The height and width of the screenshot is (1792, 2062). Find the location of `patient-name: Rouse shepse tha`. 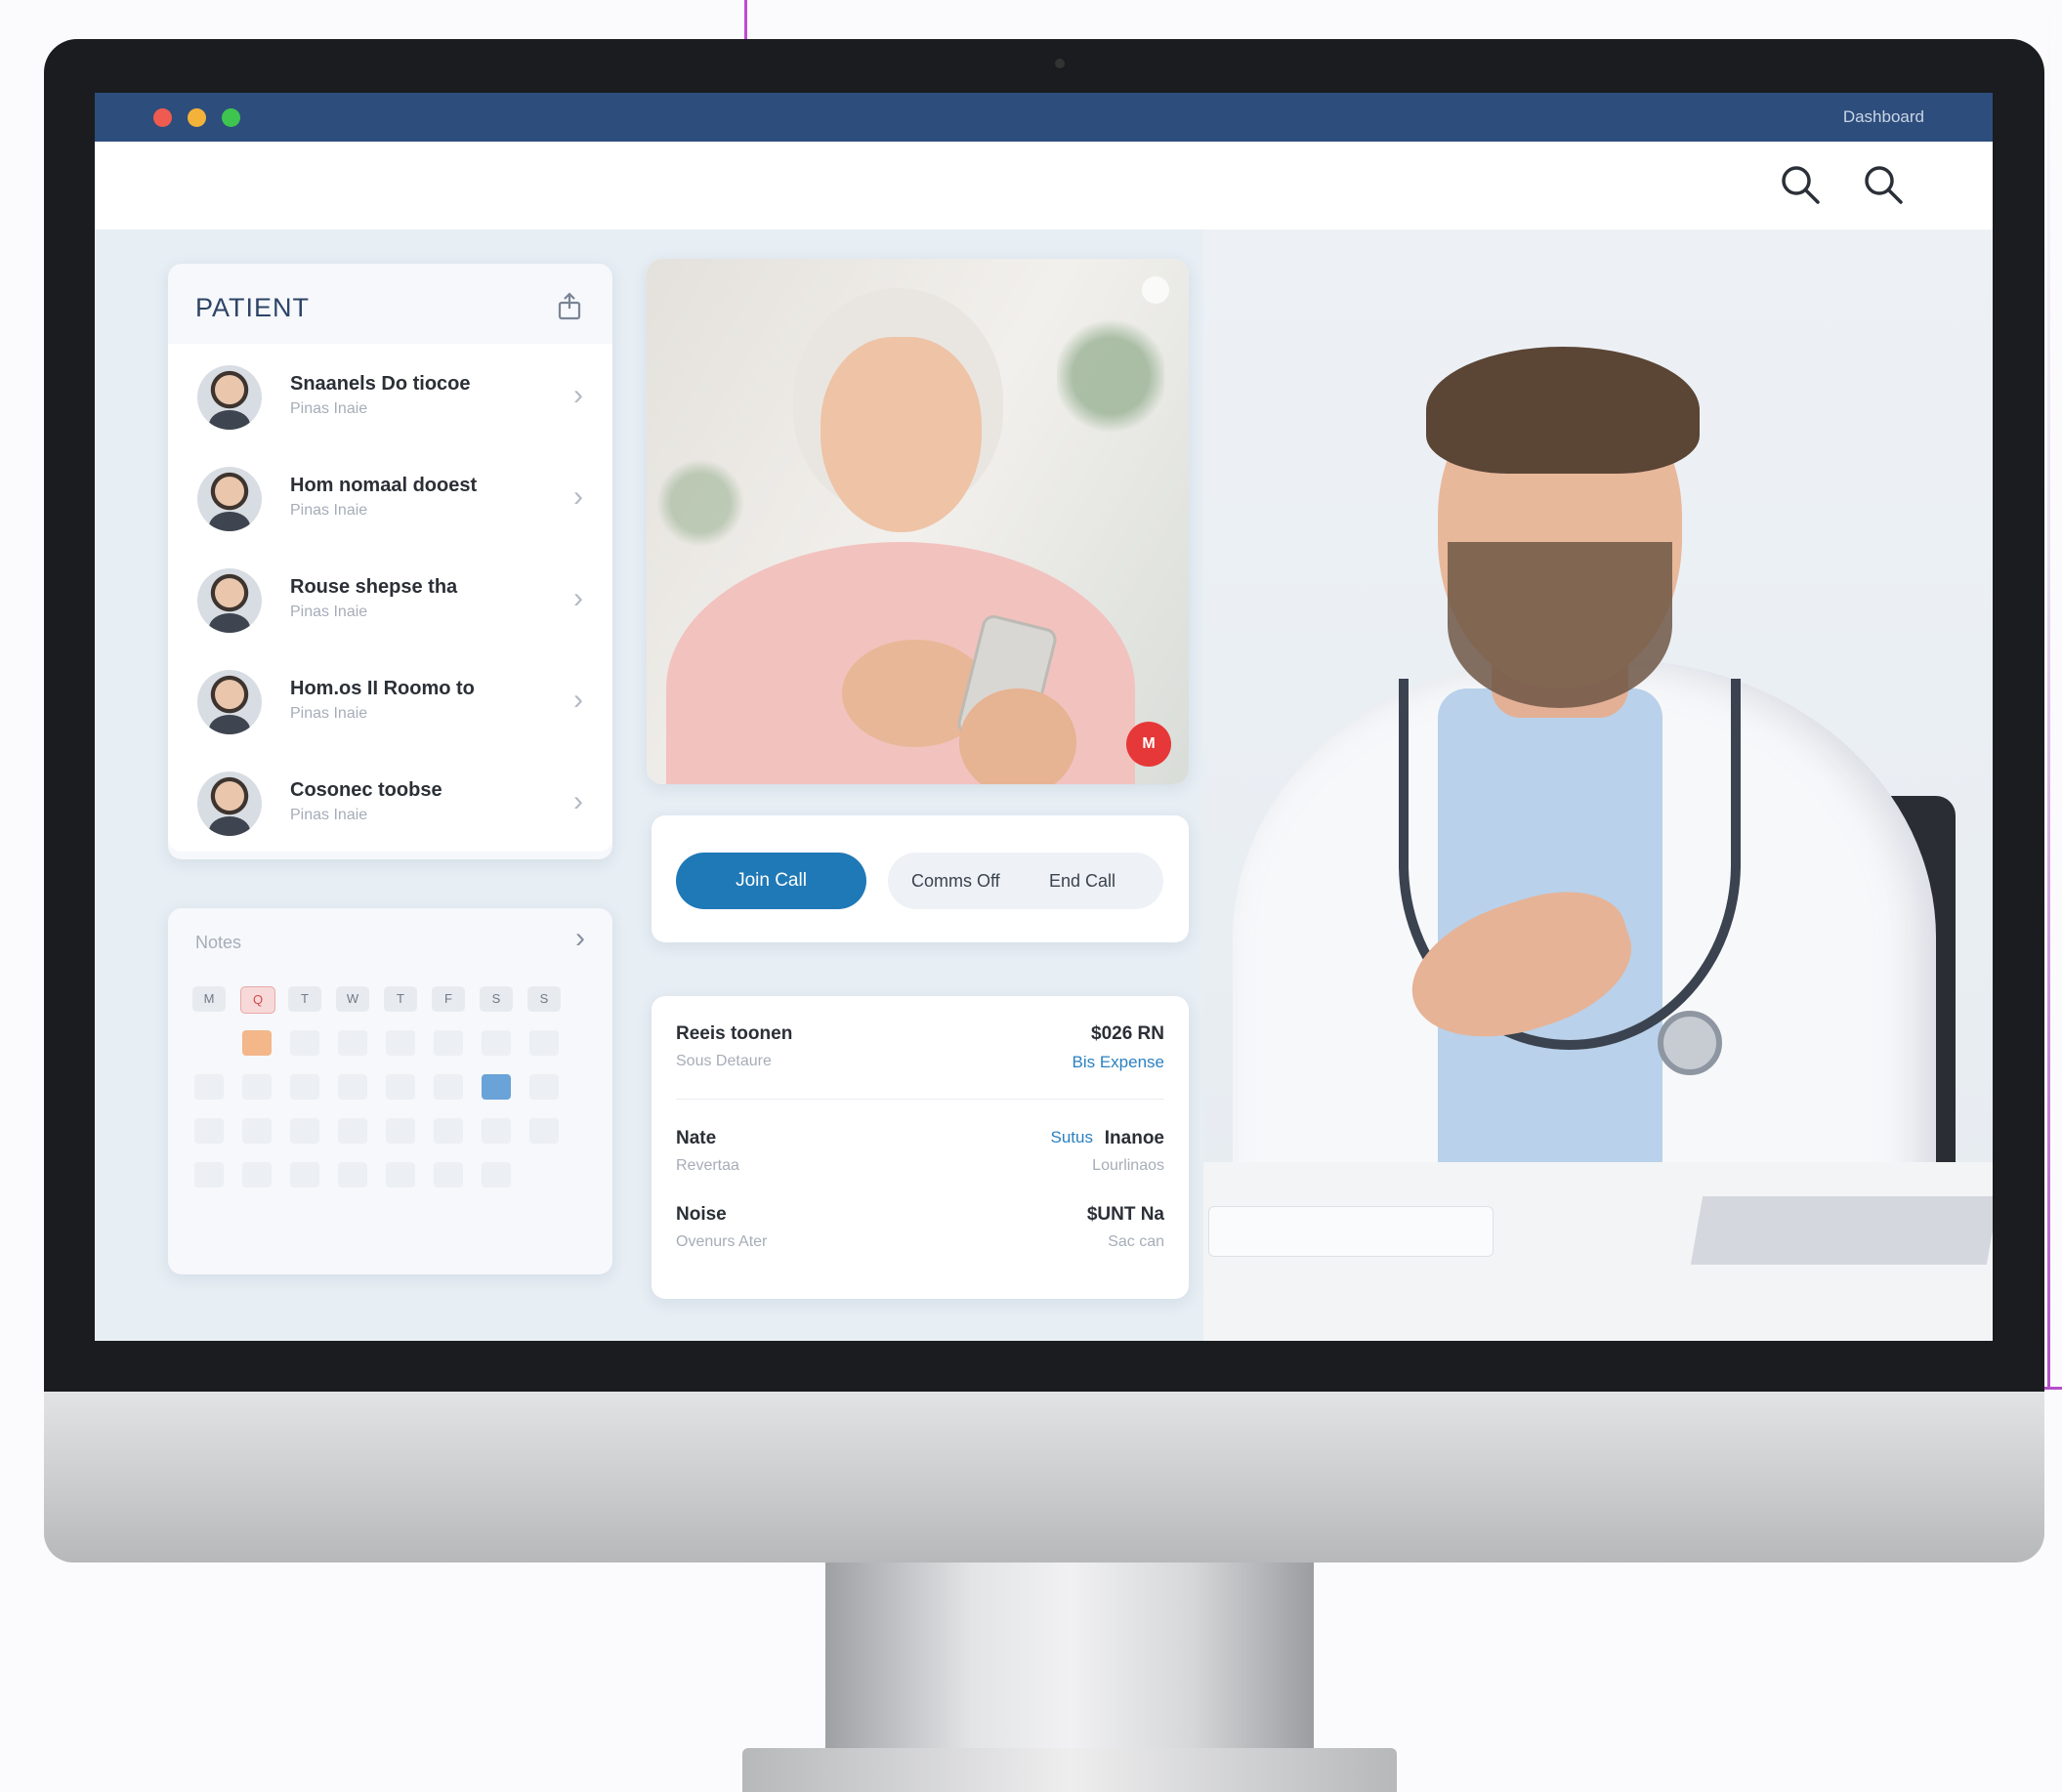

patient-name: Rouse shepse tha is located at coordinates (374, 587).